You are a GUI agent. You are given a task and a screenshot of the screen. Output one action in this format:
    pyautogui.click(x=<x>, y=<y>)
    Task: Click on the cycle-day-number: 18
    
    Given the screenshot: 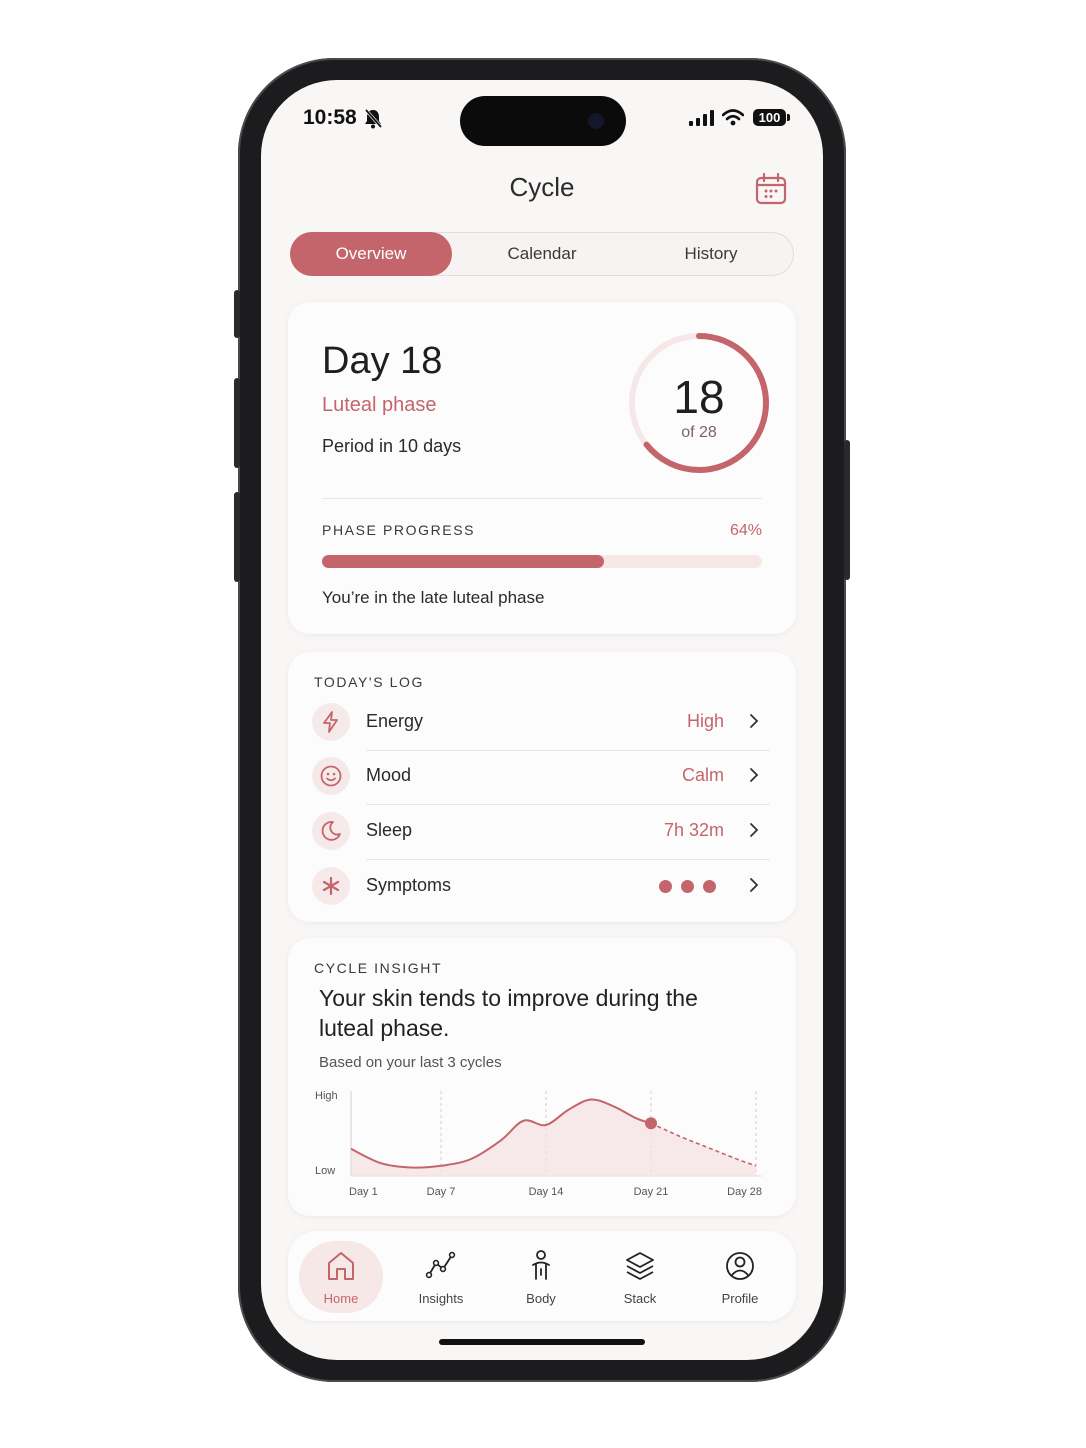 What is the action you would take?
    pyautogui.click(x=699, y=397)
    